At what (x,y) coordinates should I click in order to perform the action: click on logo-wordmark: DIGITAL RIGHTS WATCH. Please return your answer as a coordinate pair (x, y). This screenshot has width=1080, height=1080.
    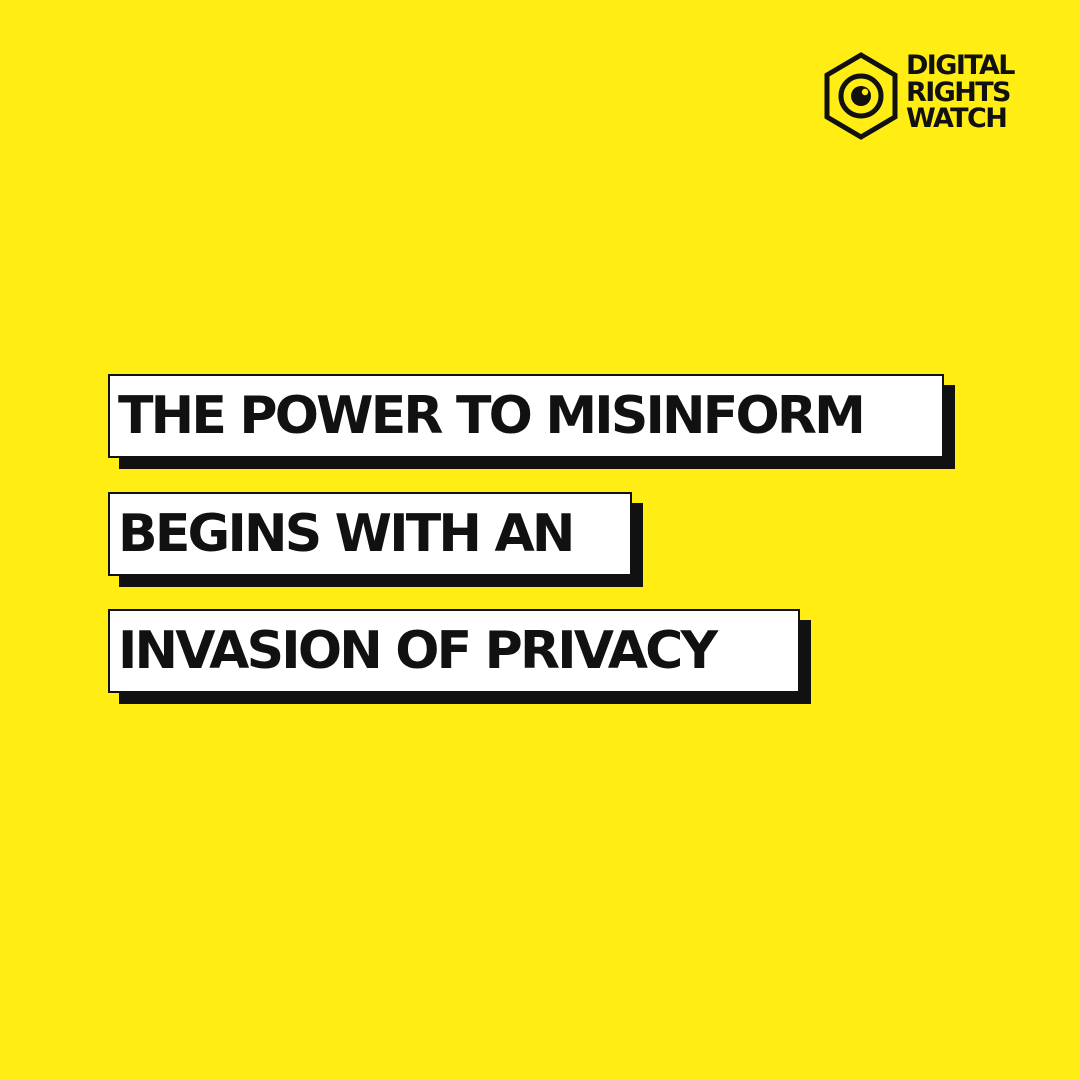
    Looking at the image, I should click on (960, 92).